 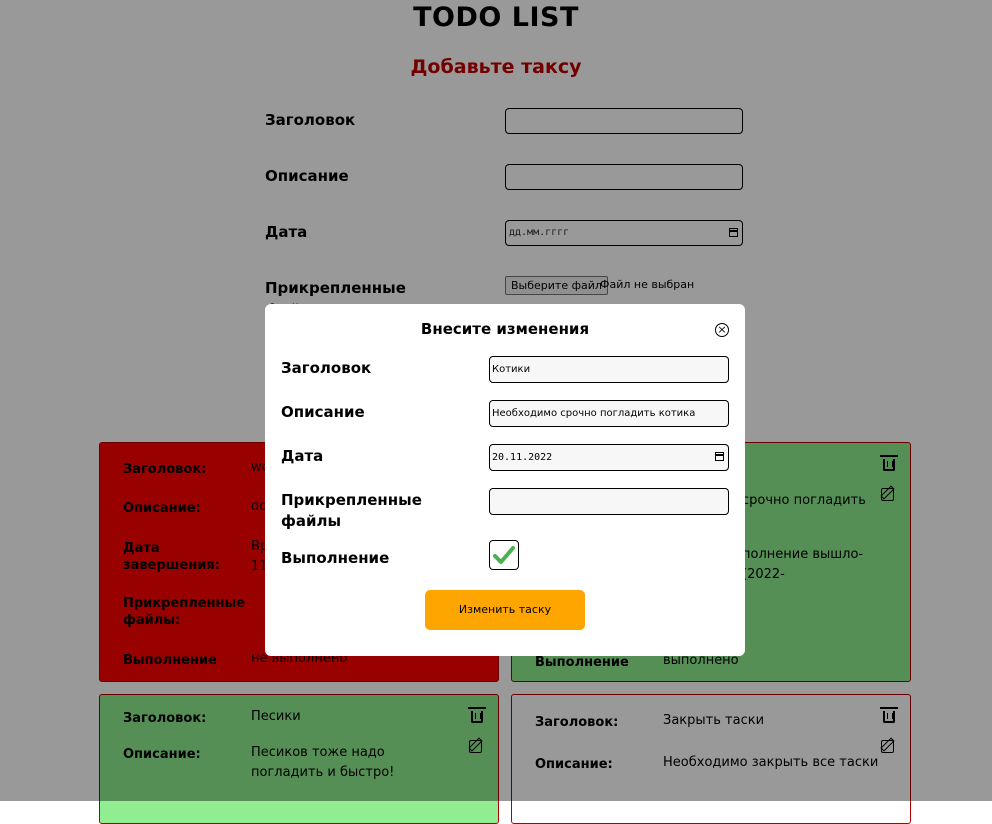 I want to click on modal-title-input: Котики, so click(x=609, y=369).